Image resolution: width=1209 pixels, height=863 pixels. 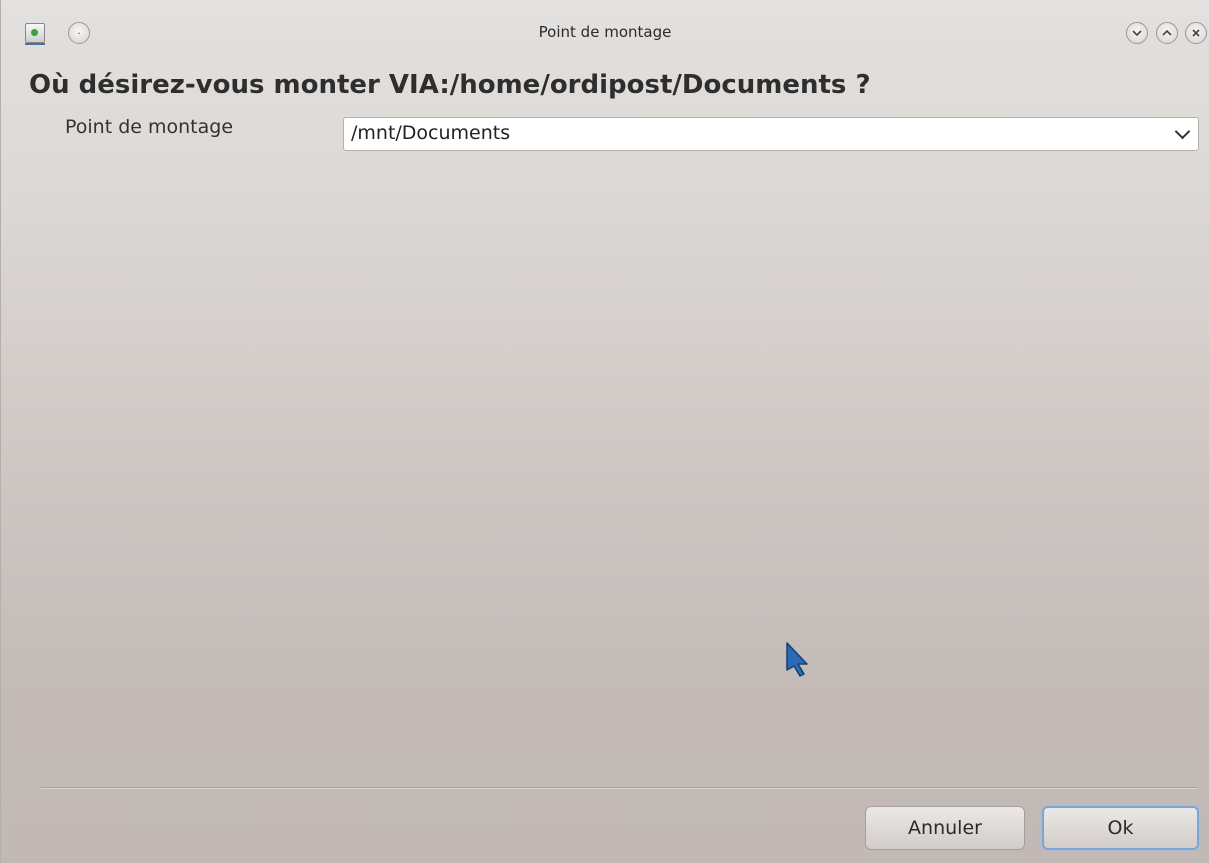 I want to click on mount-point-label: Point de montage, so click(x=149, y=127).